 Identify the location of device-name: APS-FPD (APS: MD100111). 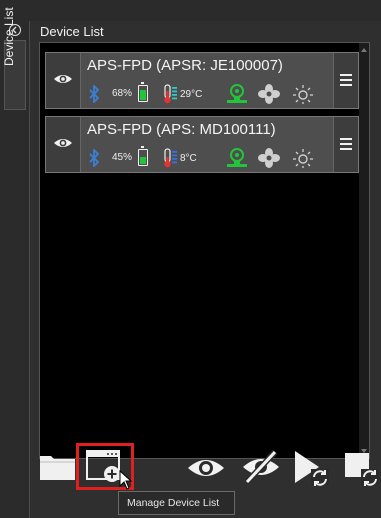
(181, 129).